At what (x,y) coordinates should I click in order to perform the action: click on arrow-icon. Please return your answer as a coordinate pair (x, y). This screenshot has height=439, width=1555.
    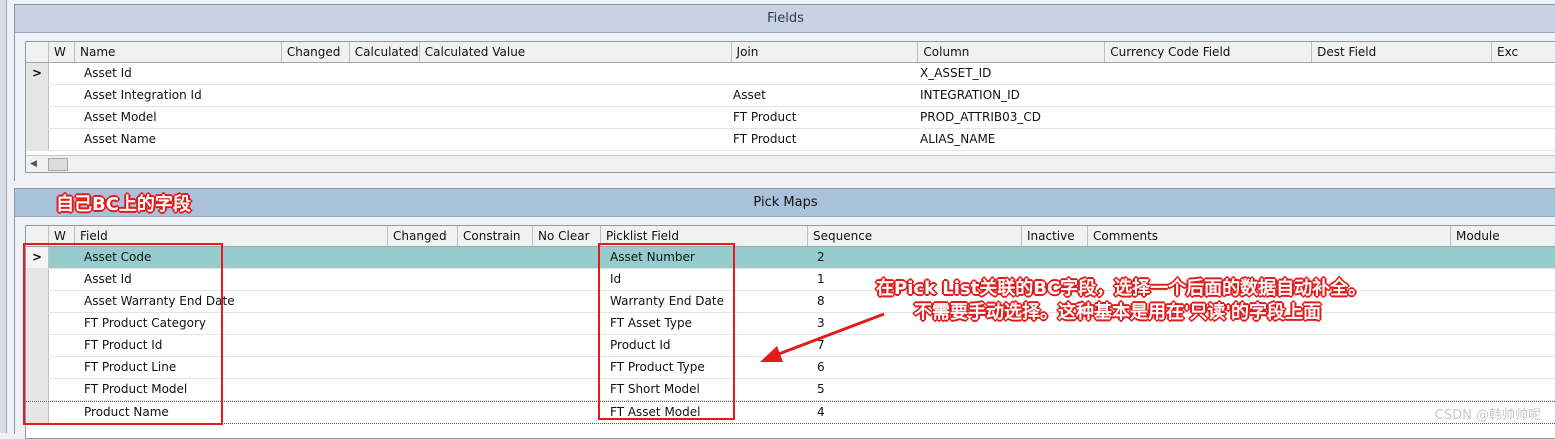
    Looking at the image, I should click on (822, 337).